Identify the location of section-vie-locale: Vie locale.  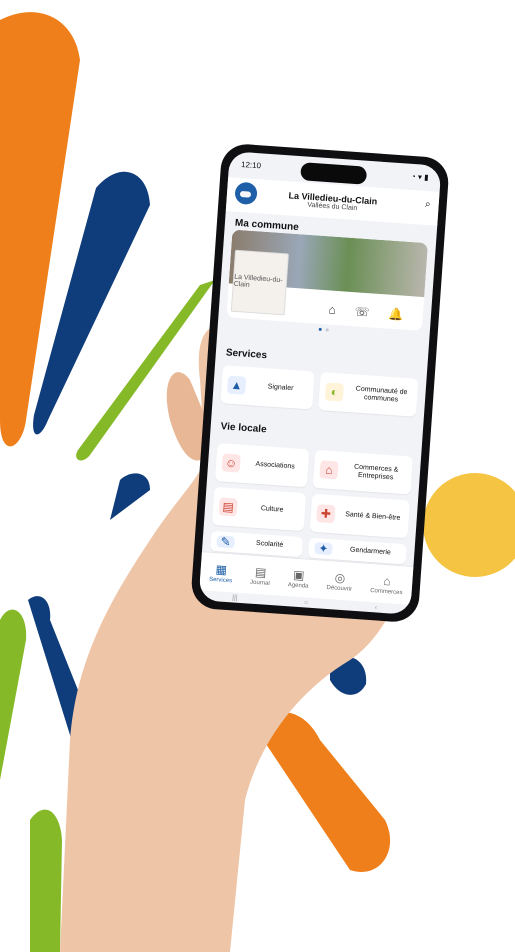
(243, 428).